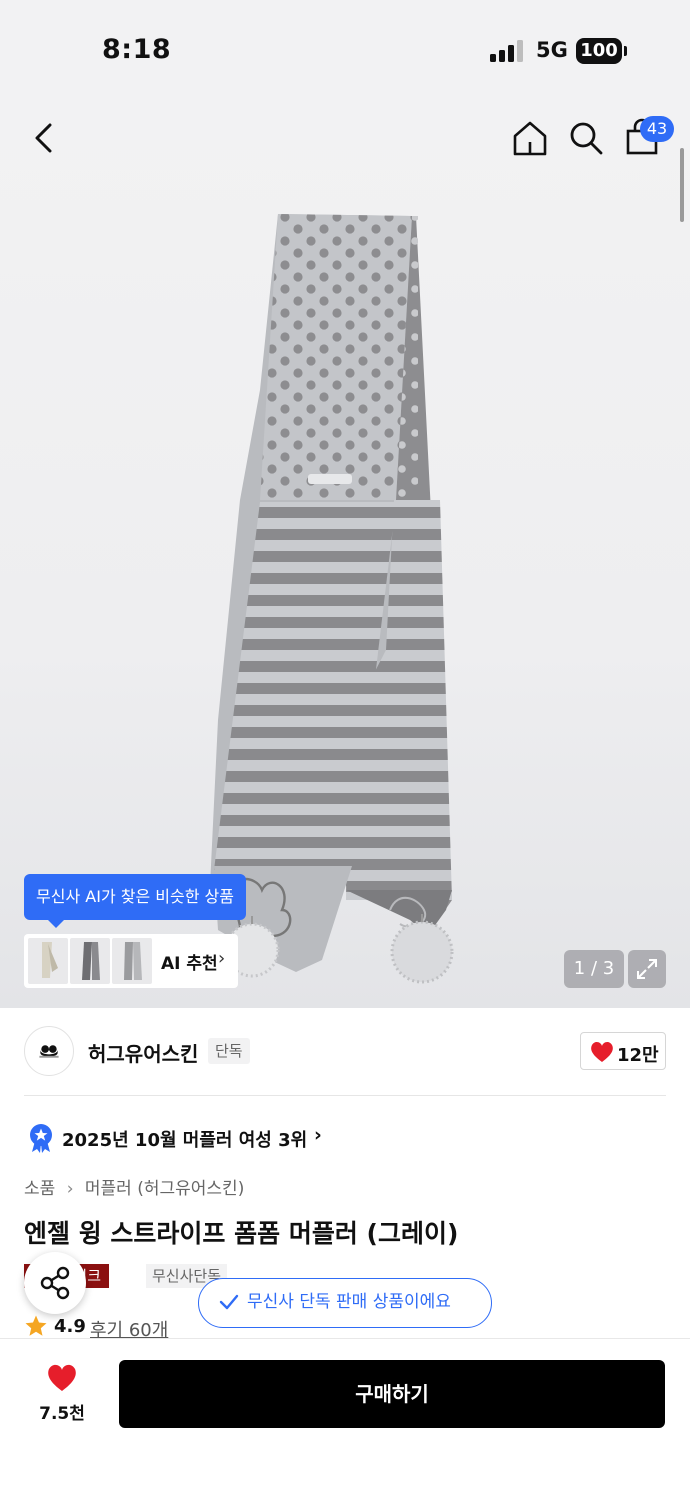  I want to click on ranking-badge-icon, so click(41, 1138).